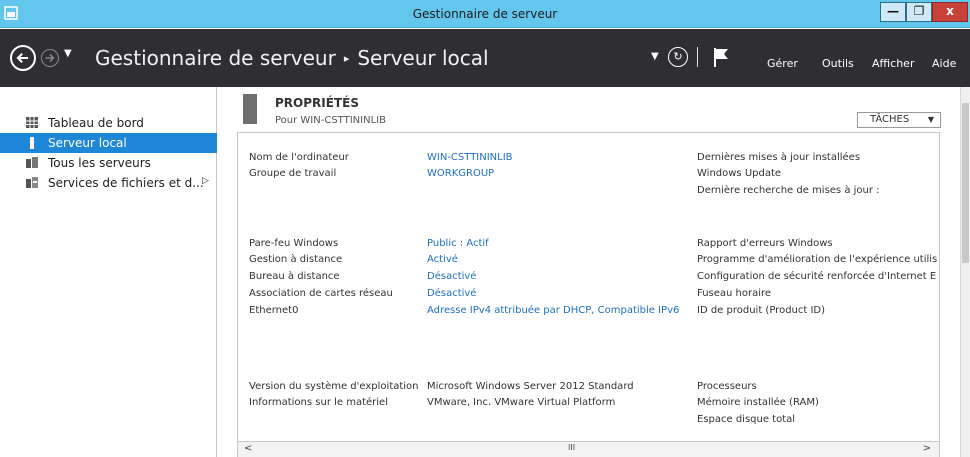 The image size is (970, 457). Describe the element at coordinates (739, 173) in the screenshot. I see `property-label: Windows Update` at that location.